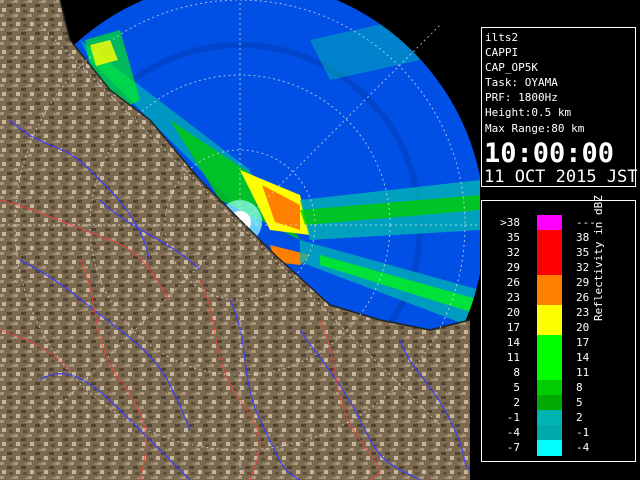  I want to click on legend-row: -7 -4, so click(535, 448).